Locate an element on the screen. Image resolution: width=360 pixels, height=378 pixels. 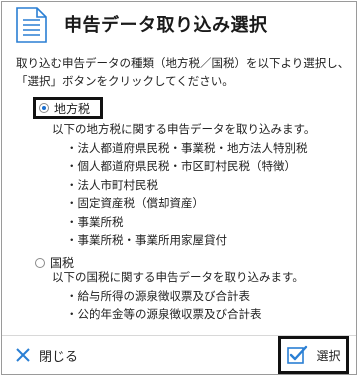
list-item: 固定資産税（償却資産） is located at coordinates (190, 203).